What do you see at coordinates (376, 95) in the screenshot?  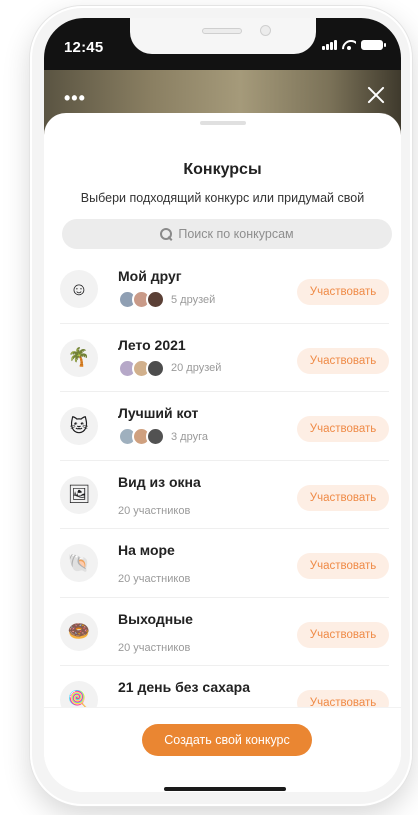 I see `close-icon` at bounding box center [376, 95].